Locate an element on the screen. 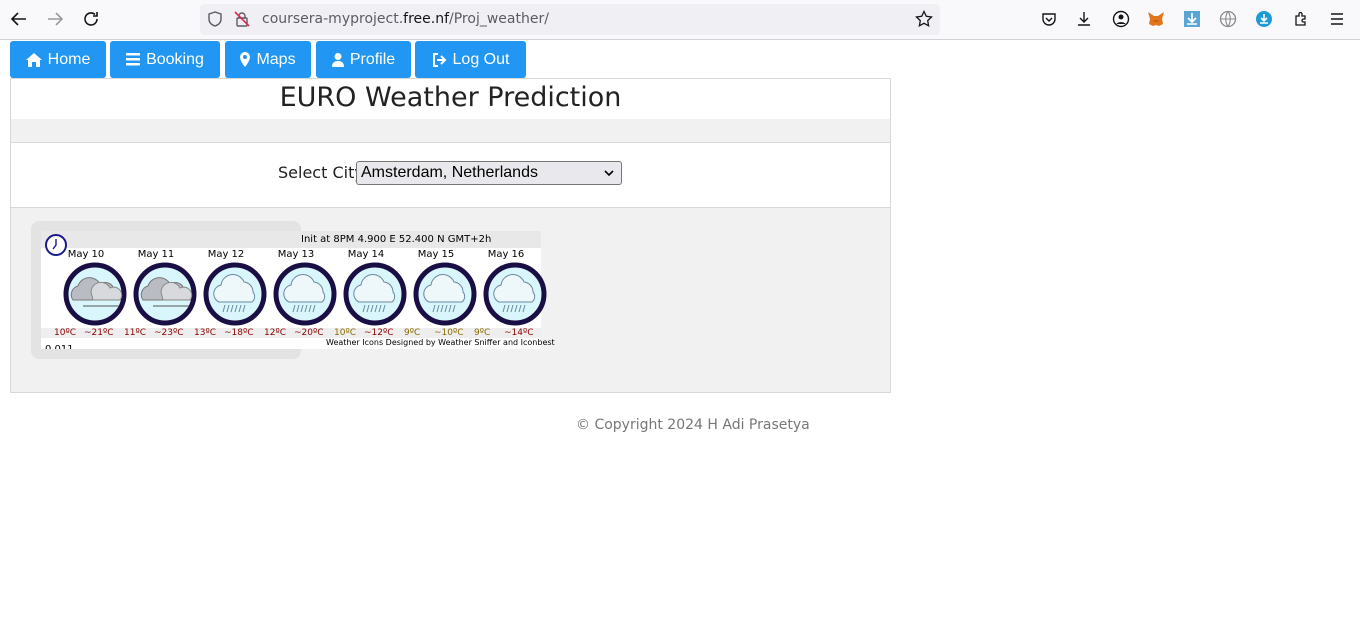 This screenshot has width=1360, height=632. temperature-band is located at coordinates (291, 333).